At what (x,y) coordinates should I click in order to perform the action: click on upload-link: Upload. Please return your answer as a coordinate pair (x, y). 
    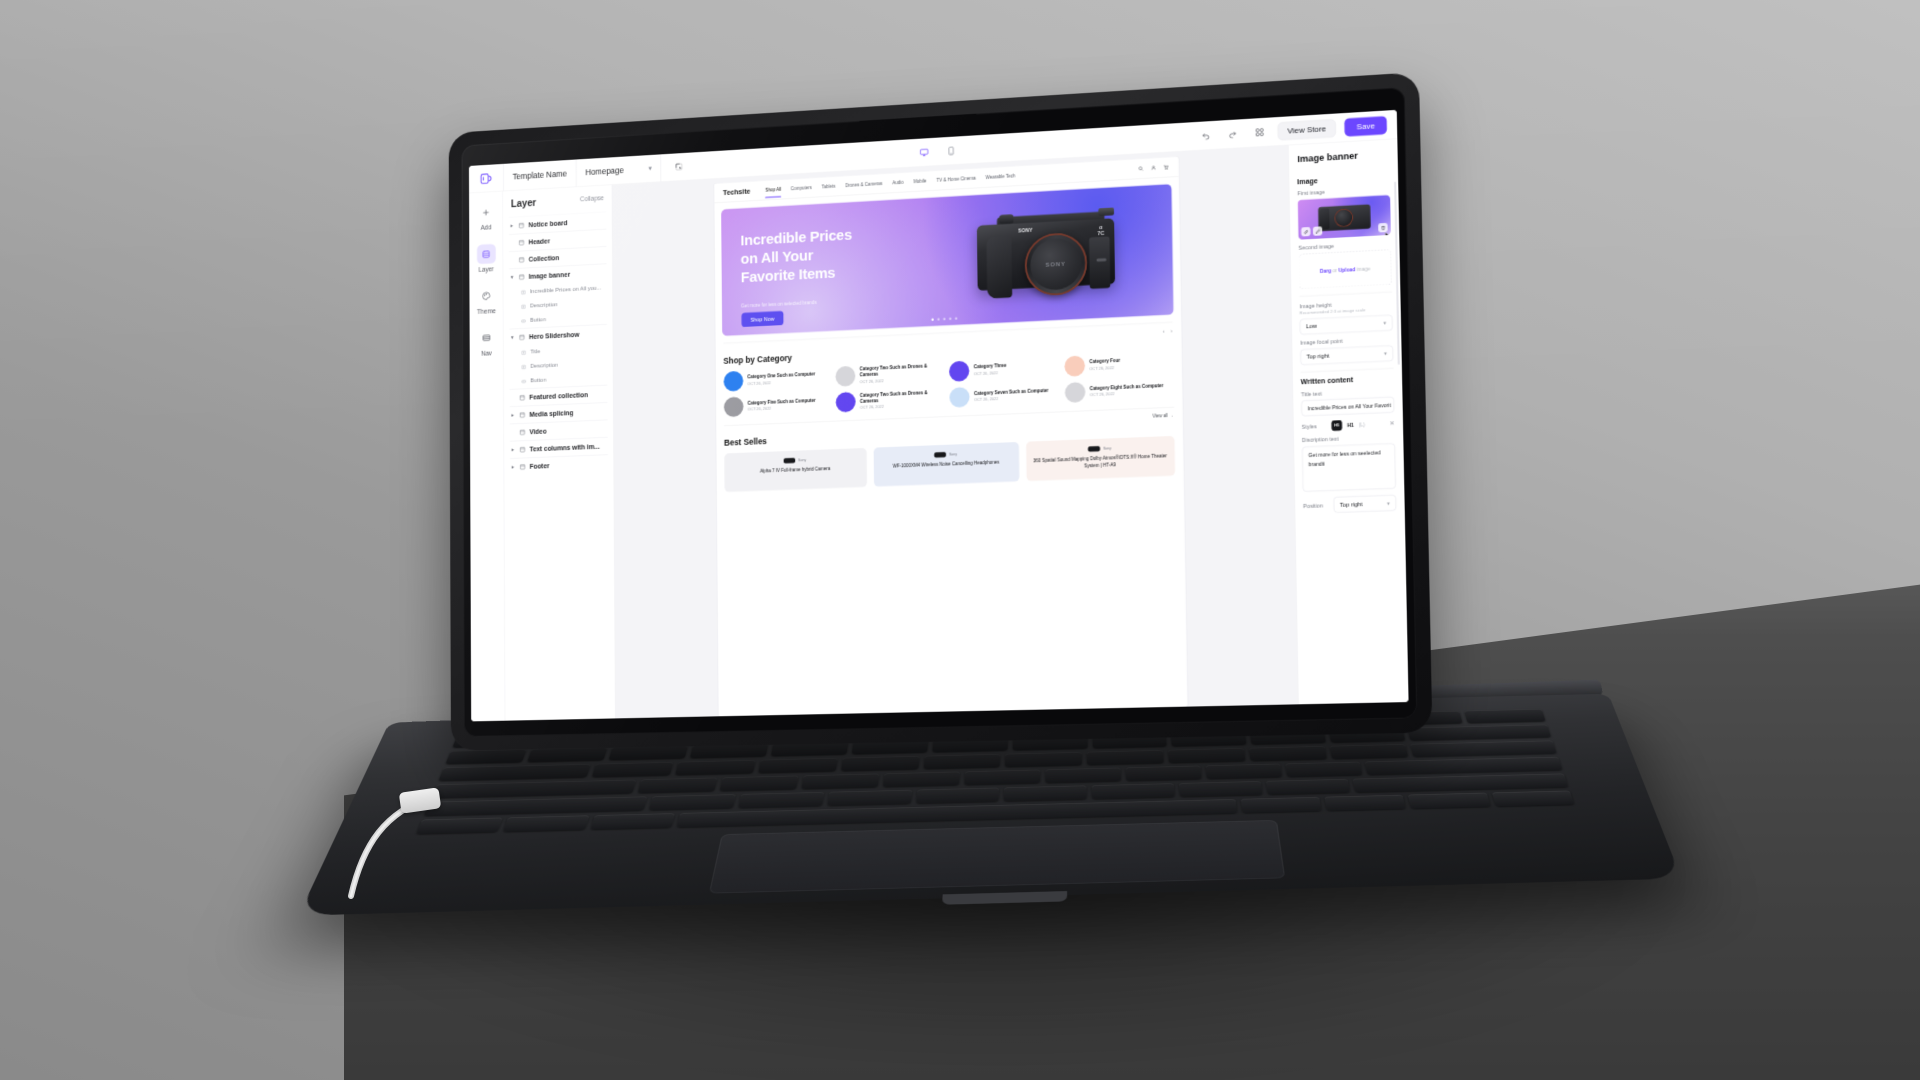
    Looking at the image, I should click on (1346, 269).